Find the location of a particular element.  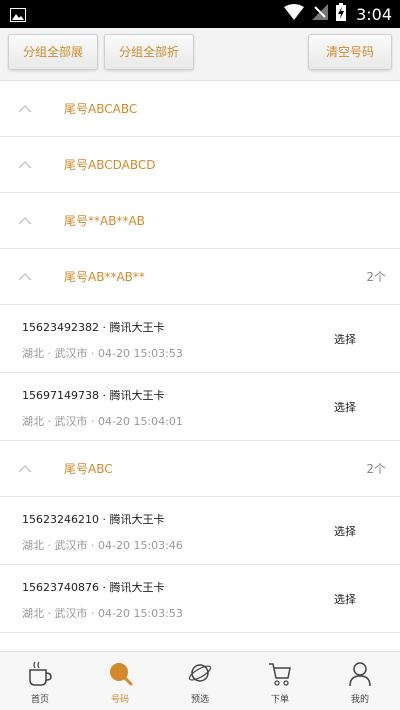

location-time: 湖北 · 武汉市 · 04-20 15:04:01 is located at coordinates (102, 421).